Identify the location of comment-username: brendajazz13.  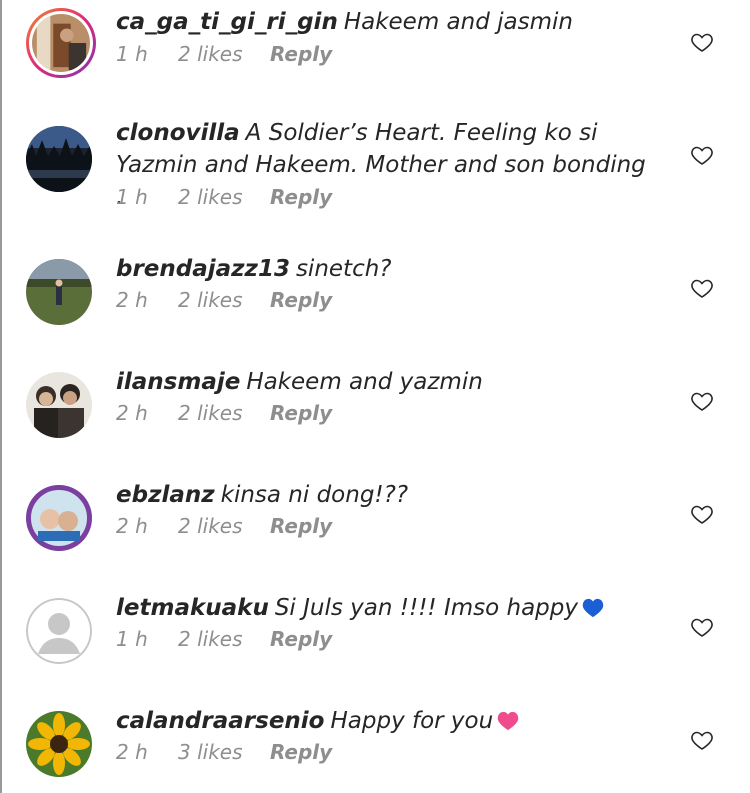
(203, 269).